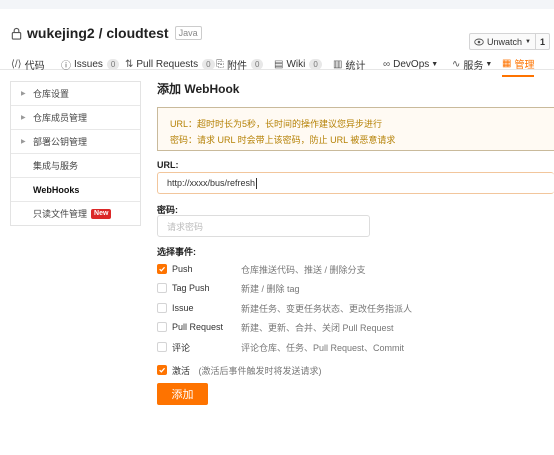 The width and height of the screenshot is (554, 455). I want to click on sidebar-item-label: 部署公钥管理, so click(60, 142).